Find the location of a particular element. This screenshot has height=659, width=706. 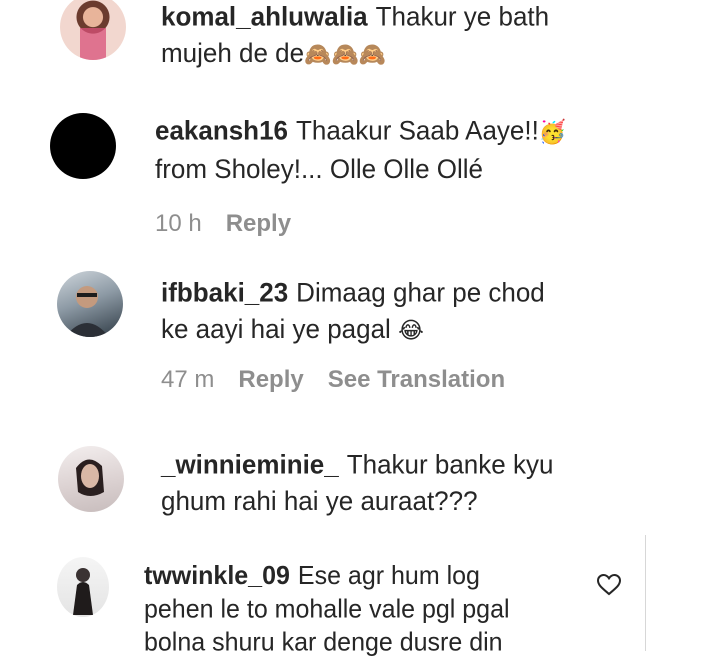

username: _winnieminie_ is located at coordinates (250, 464).